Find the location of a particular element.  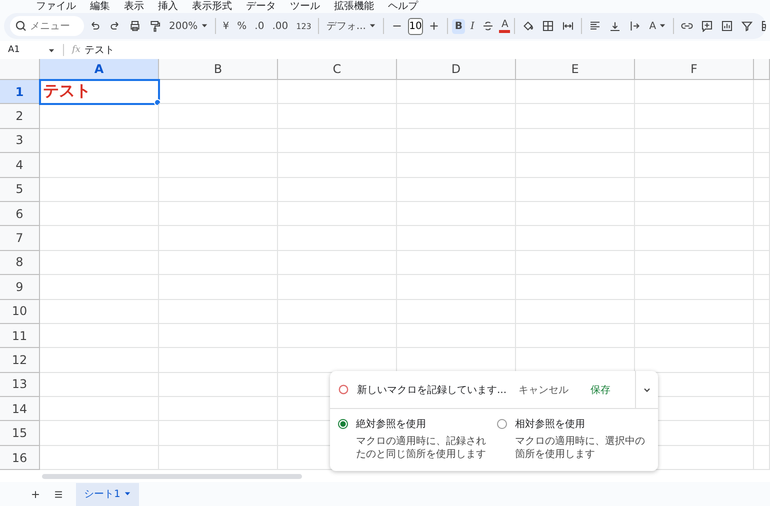

link-icon is located at coordinates (687, 26).